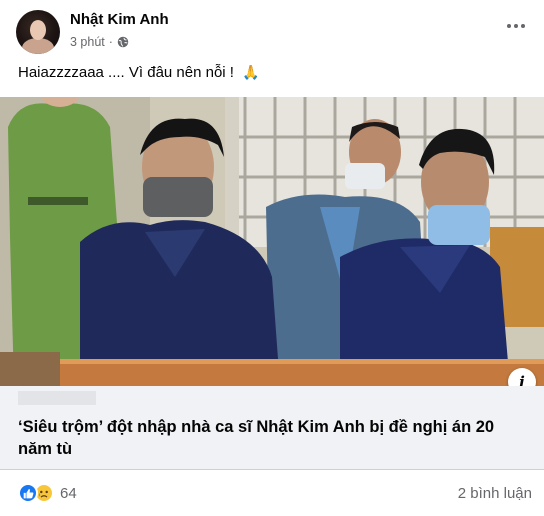  What do you see at coordinates (251, 72) in the screenshot?
I see `caption-emoji: 🙏` at bounding box center [251, 72].